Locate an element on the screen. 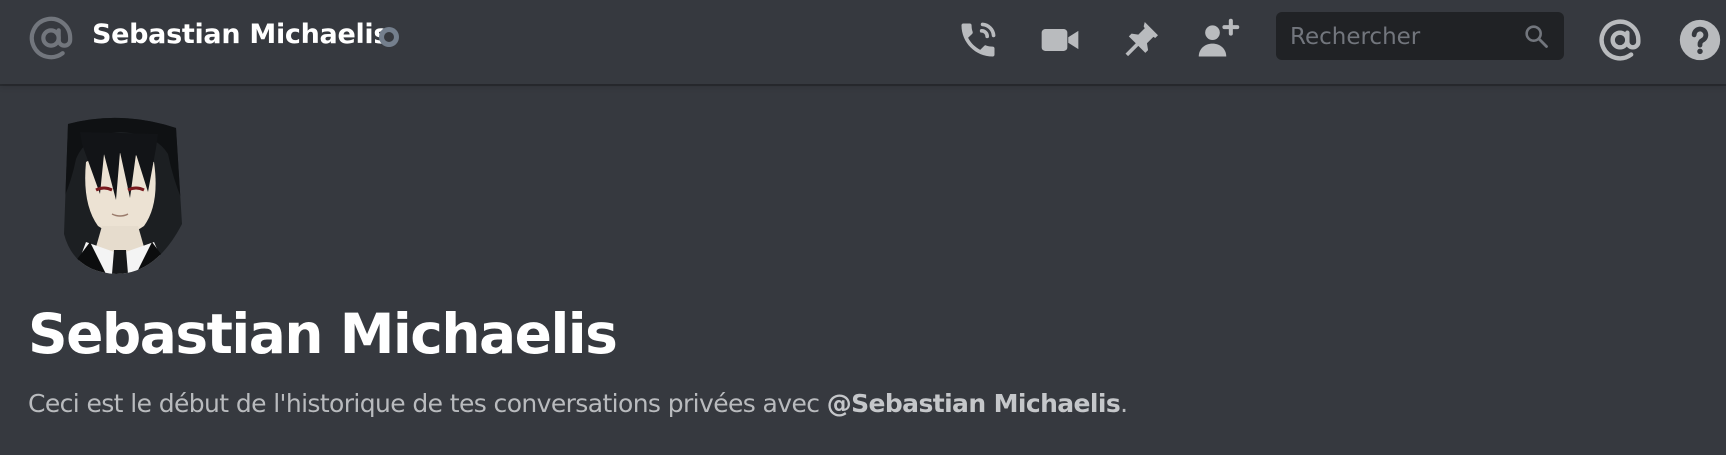 The height and width of the screenshot is (455, 1726). channel-name: Sebastian Michaelis is located at coordinates (241, 34).